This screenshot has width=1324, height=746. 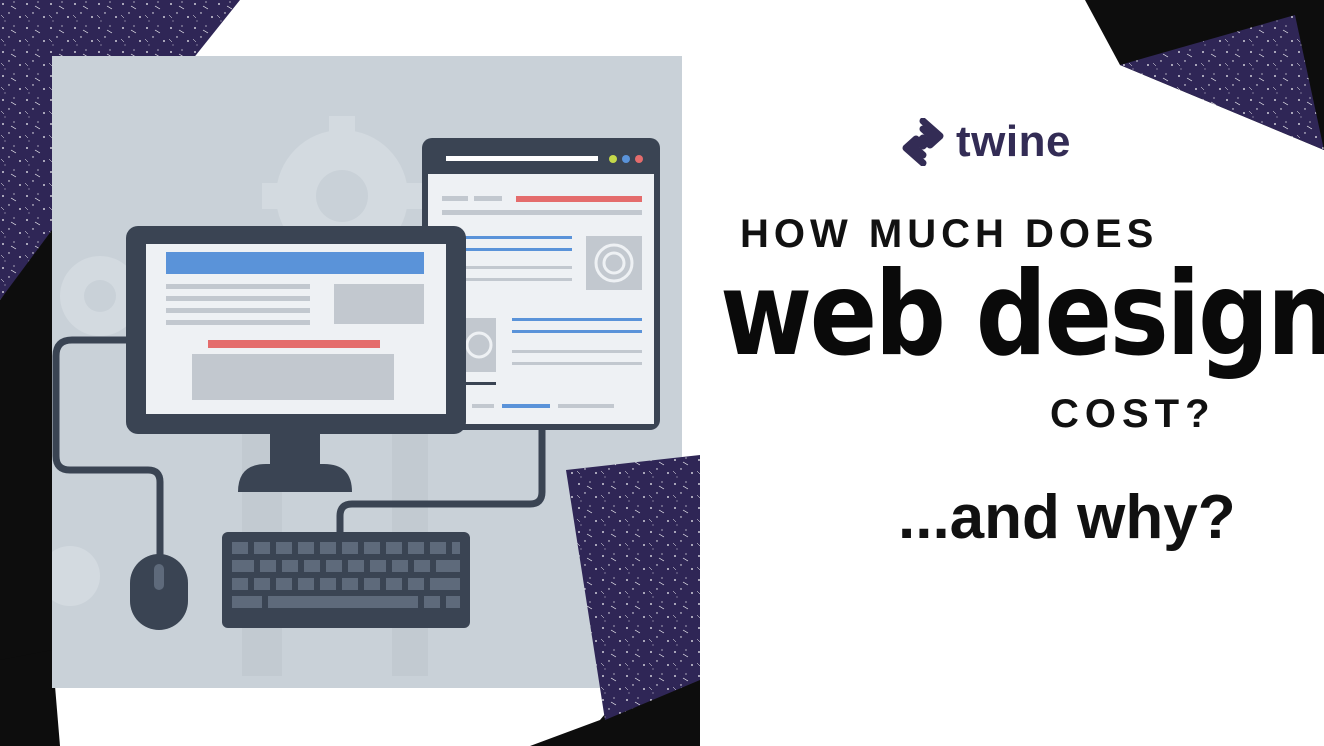 I want to click on center-purple-shape, so click(x=633, y=587).